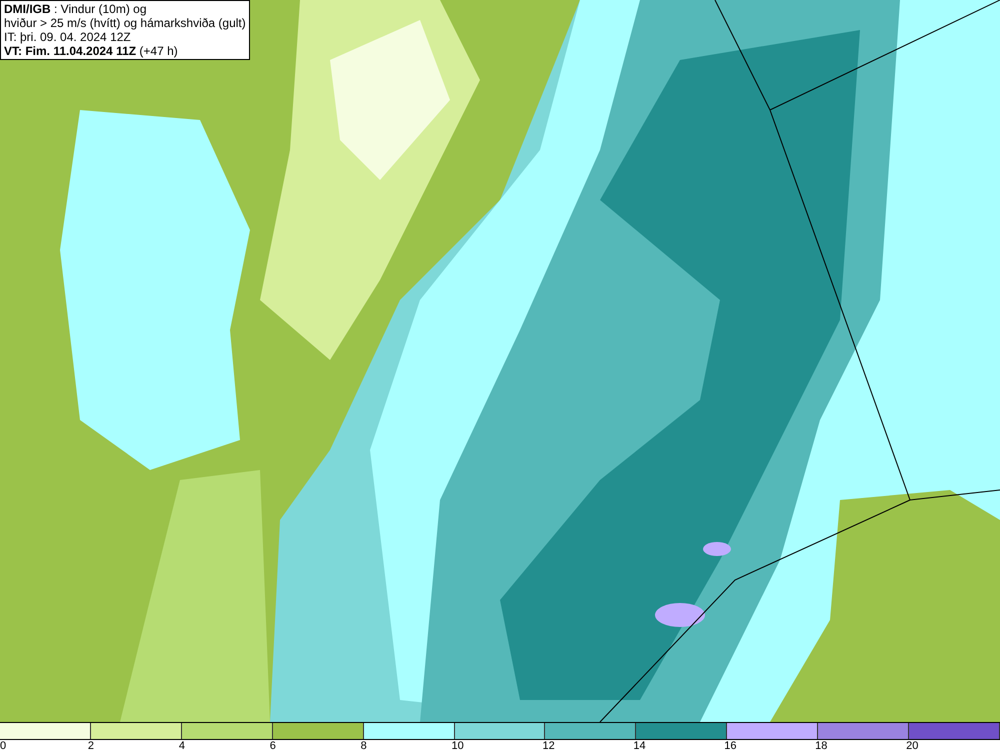 The image size is (1000, 753). What do you see at coordinates (363, 746) in the screenshot?
I see `legend-tick-label: 8` at bounding box center [363, 746].